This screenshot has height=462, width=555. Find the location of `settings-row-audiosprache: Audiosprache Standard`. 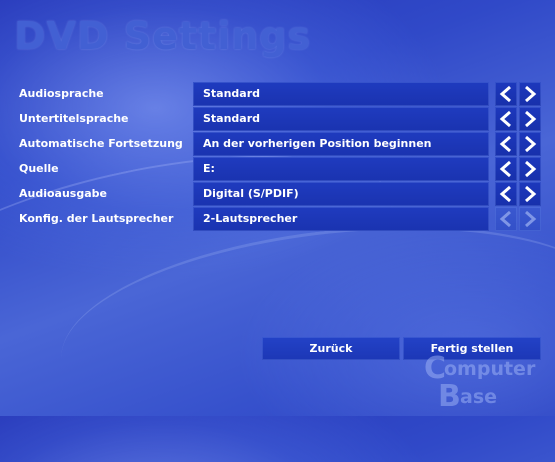

settings-row-audiosprache: Audiosprache Standard is located at coordinates (277, 94).